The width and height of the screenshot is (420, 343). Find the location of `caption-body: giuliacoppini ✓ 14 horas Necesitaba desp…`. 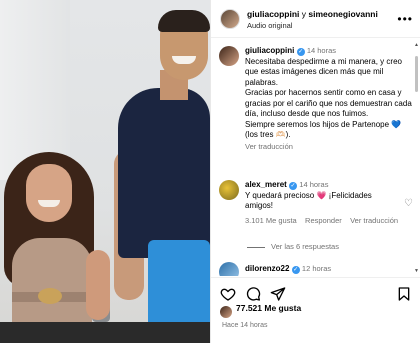

caption-body: giuliacoppini ✓ 14 horas Necesitaba desp… is located at coordinates (329, 99).